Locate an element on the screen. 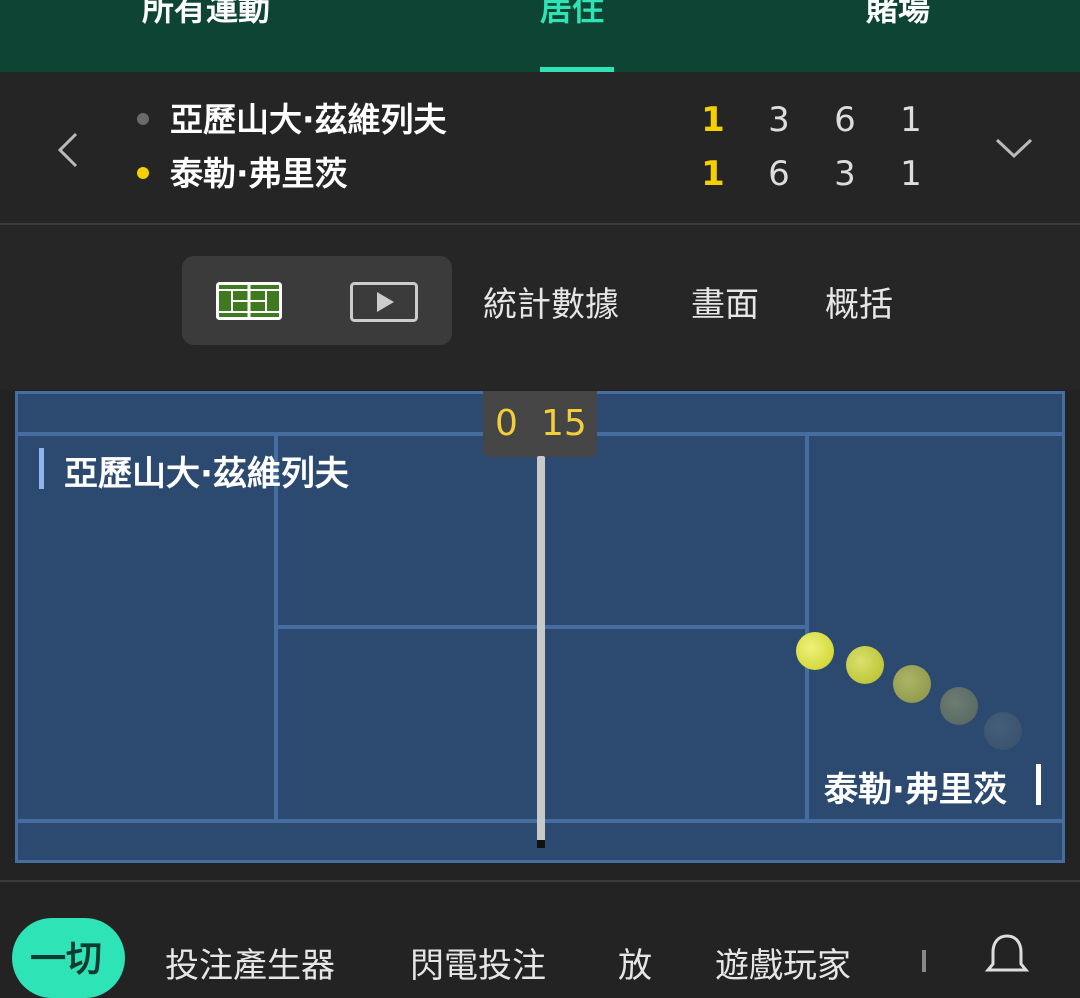  flash-bet-link: 閃電投注 is located at coordinates (478, 962).